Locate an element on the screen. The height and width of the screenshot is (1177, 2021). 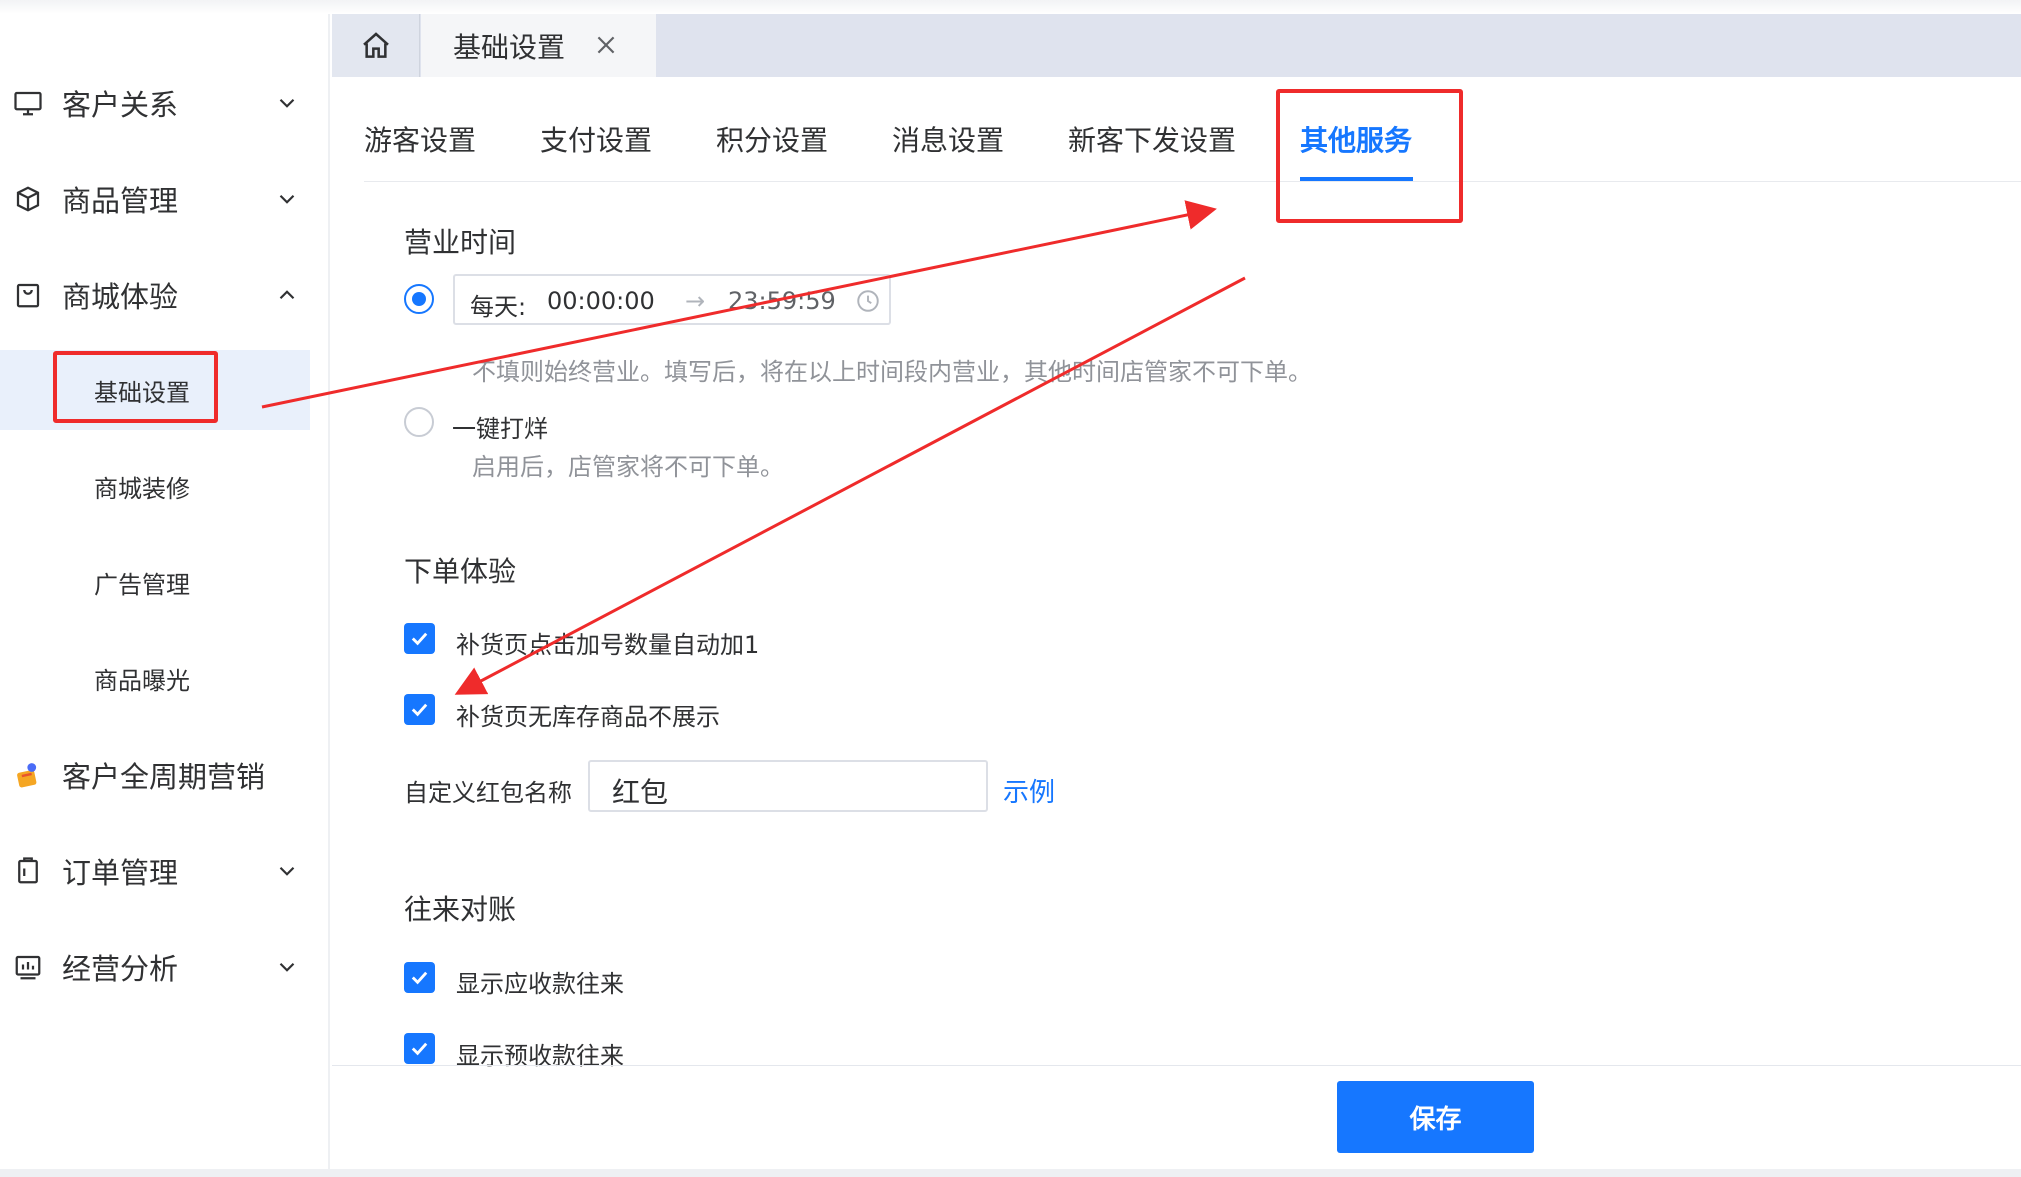
tab-label: 基础设置 is located at coordinates (509, 47).